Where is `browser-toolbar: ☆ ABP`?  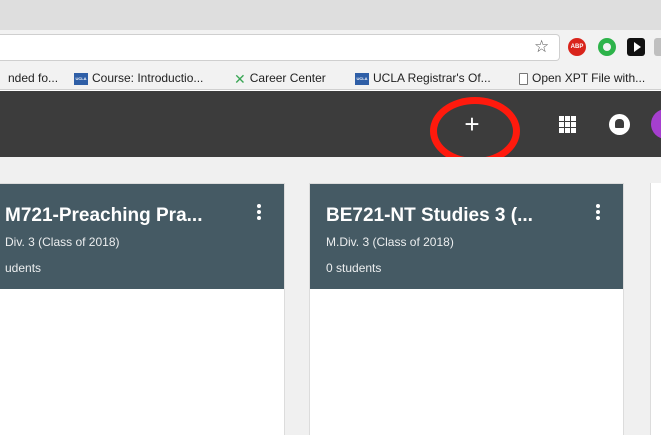
browser-toolbar: ☆ ABP is located at coordinates (330, 48).